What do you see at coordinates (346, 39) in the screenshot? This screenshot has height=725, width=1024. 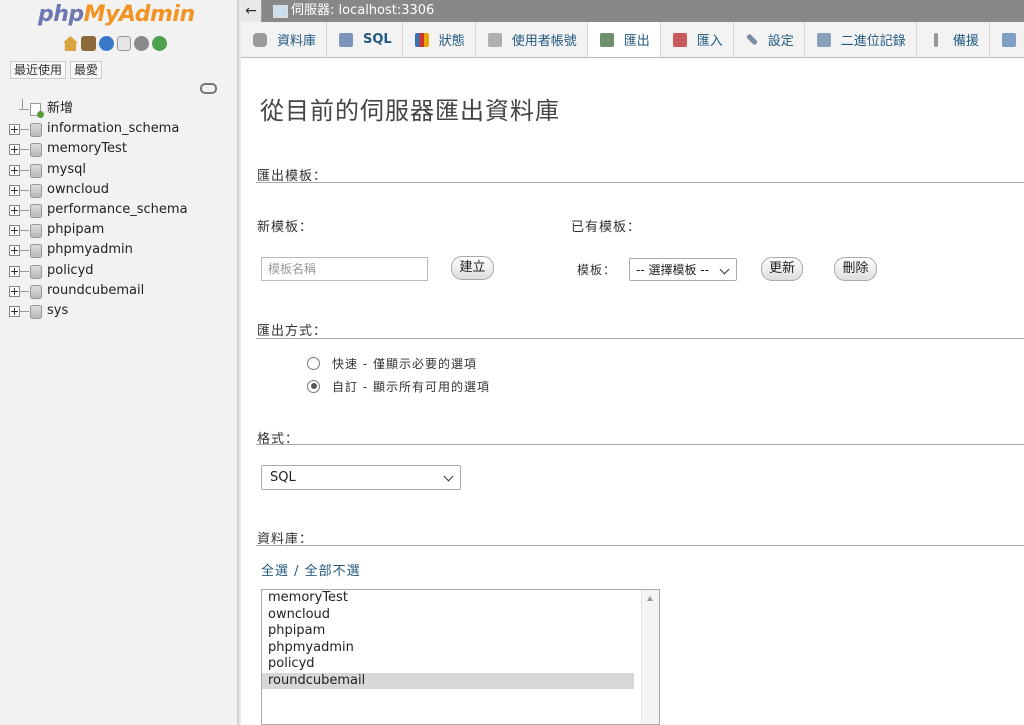 I see `sql-icon` at bounding box center [346, 39].